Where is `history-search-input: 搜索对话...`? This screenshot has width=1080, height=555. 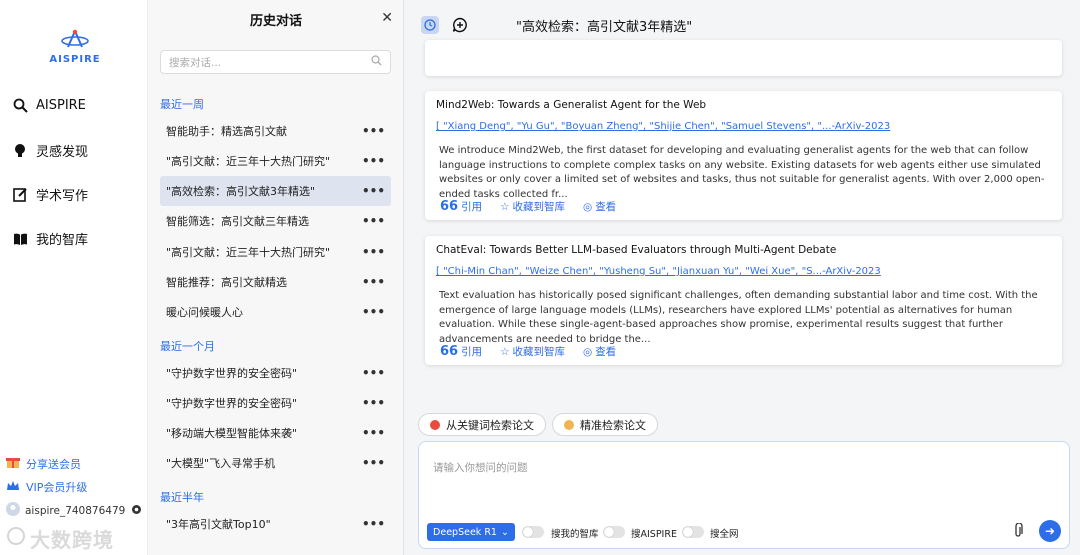 history-search-input: 搜索对话... is located at coordinates (275, 62).